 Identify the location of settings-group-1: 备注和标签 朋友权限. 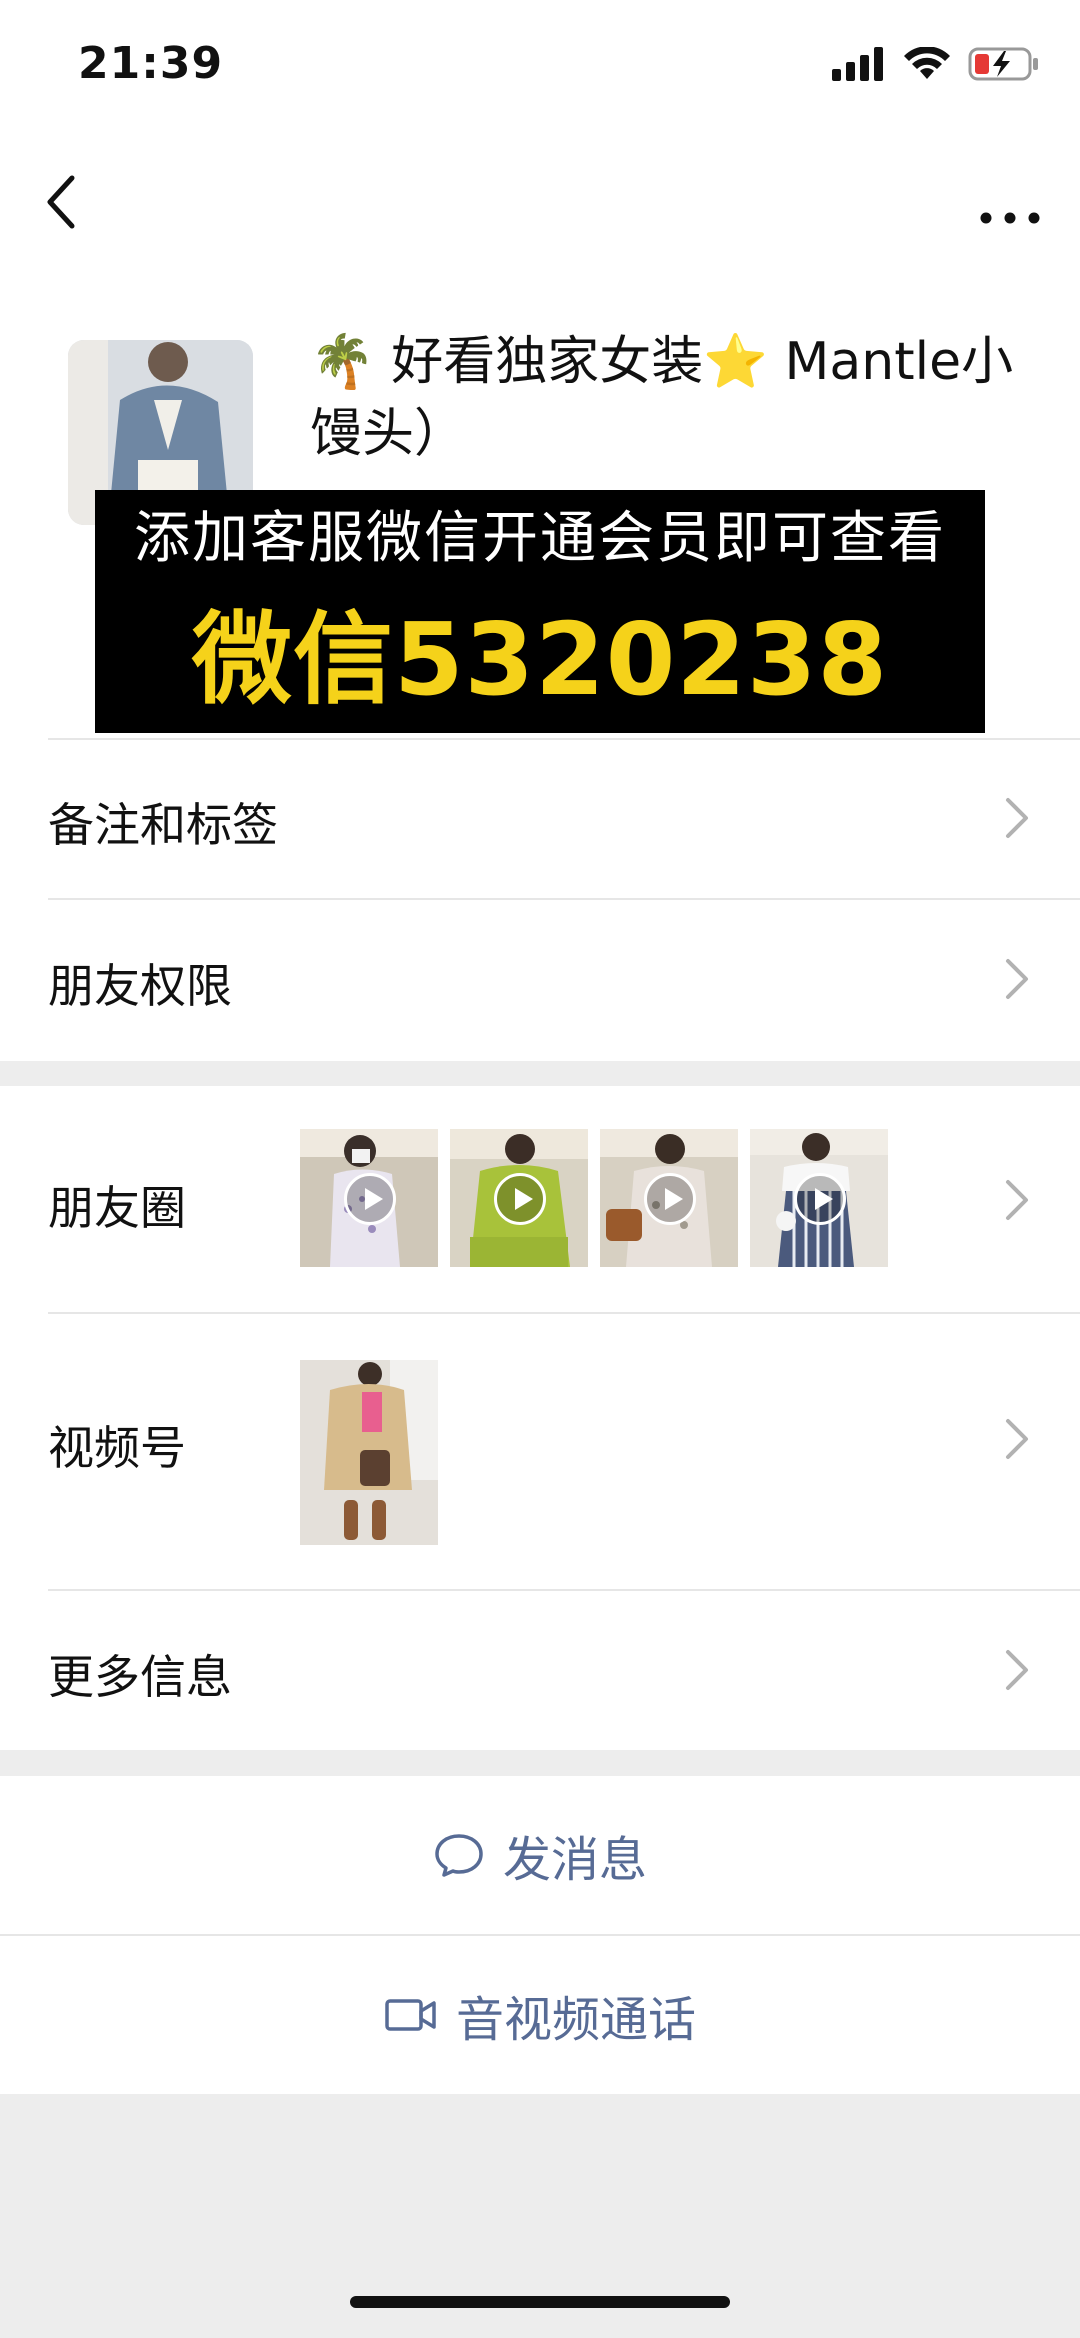
(540, 899).